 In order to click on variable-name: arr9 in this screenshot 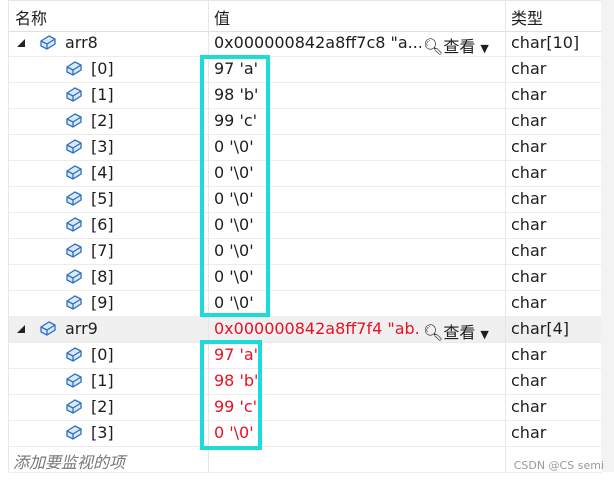, I will do `click(81, 328)`.